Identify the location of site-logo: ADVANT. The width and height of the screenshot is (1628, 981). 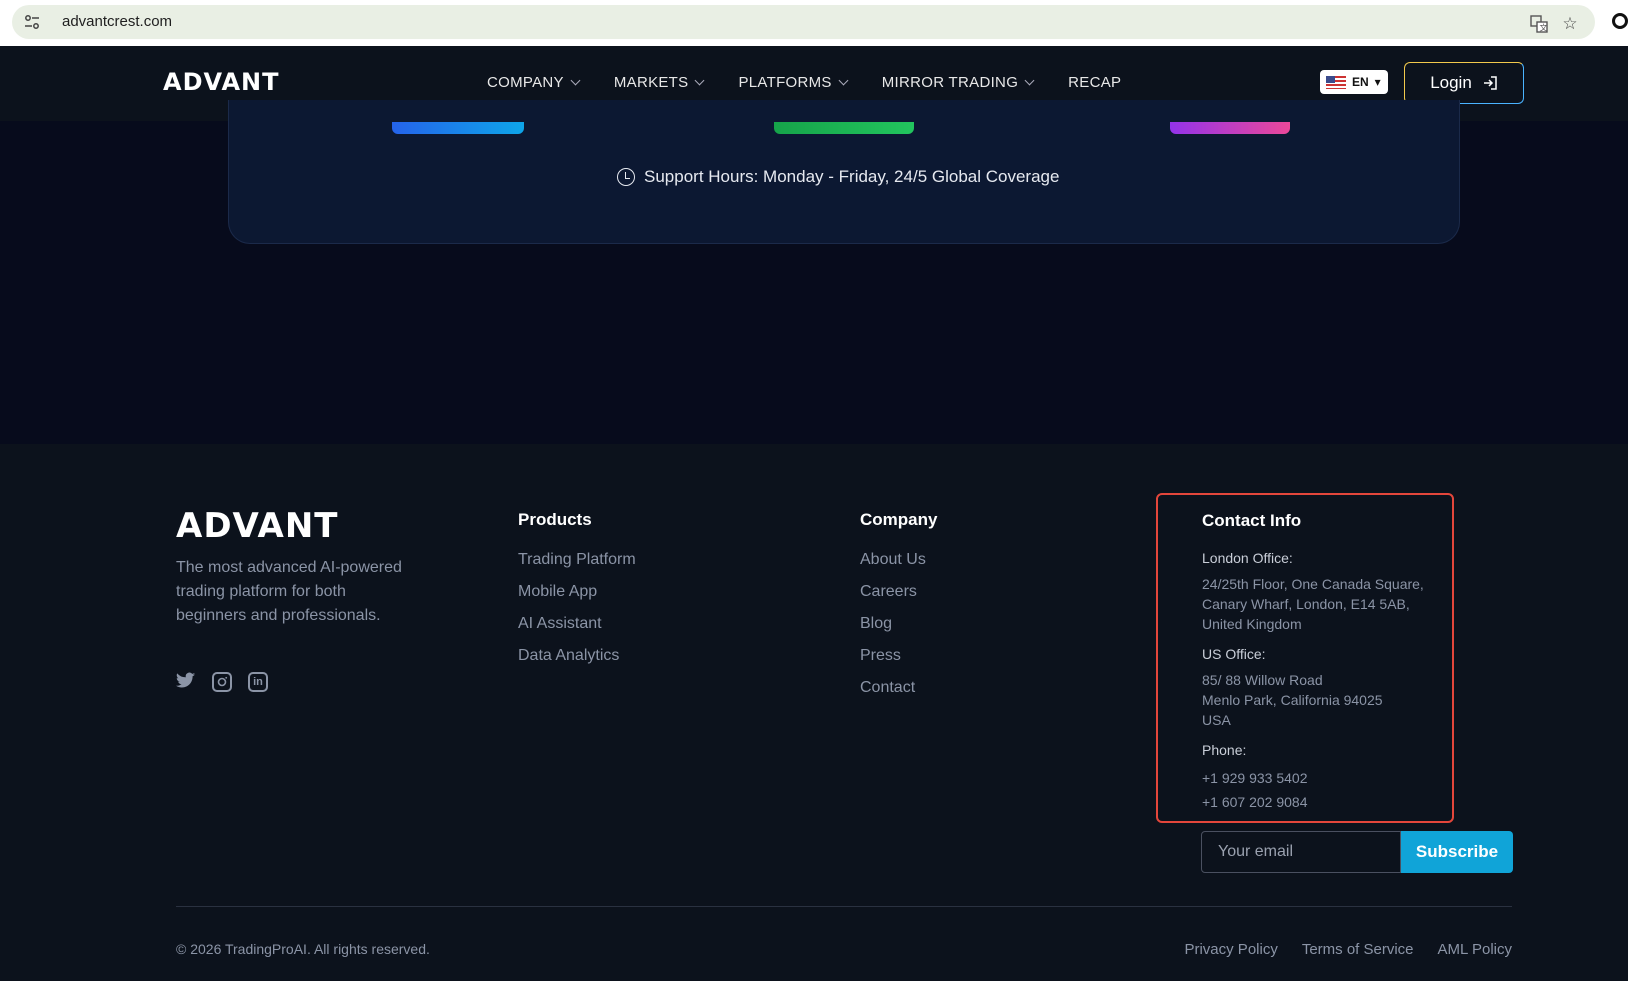
(221, 82).